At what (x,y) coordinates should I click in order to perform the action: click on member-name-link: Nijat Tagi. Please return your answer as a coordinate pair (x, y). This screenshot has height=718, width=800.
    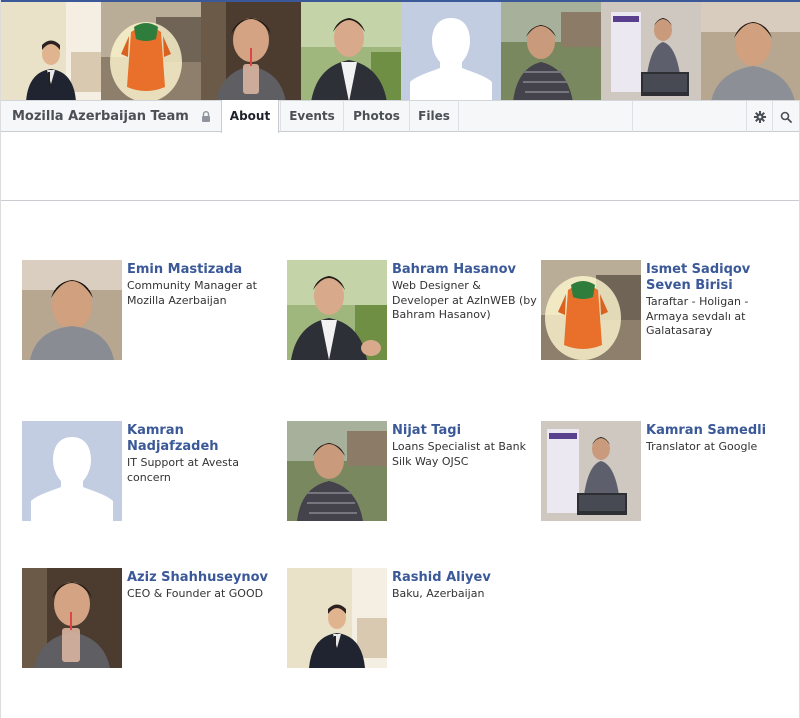
    Looking at the image, I should click on (464, 431).